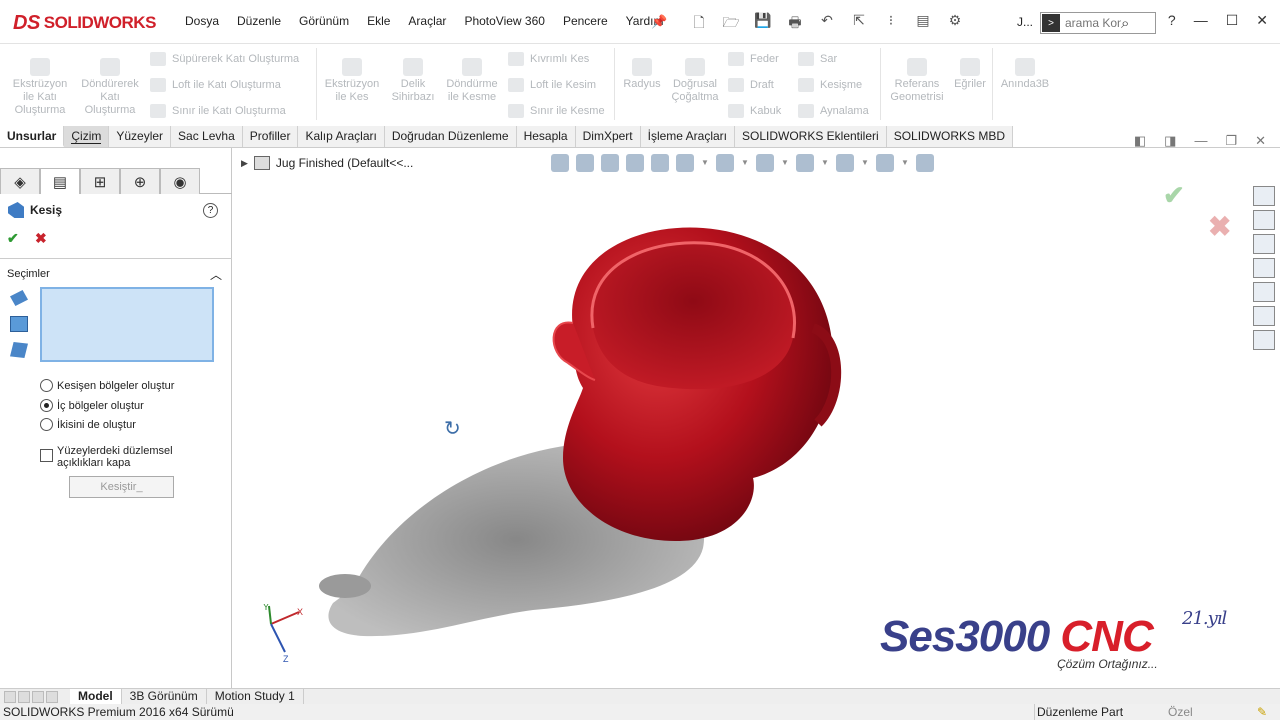 Image resolution: width=1280 pixels, height=720 pixels. I want to click on extrude-cut-button: Ekstrüzyon ile Kes, so click(352, 81).